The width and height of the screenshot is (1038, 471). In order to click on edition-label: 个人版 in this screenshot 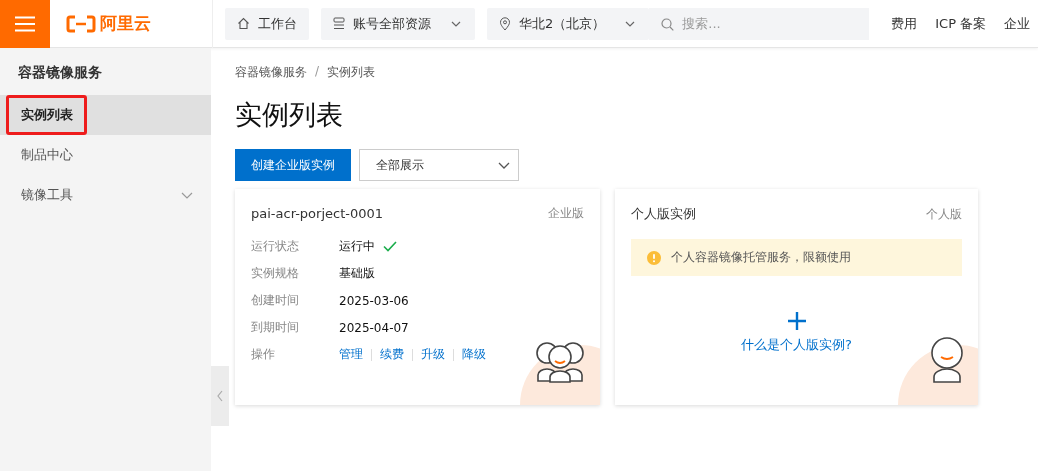, I will do `click(944, 214)`.